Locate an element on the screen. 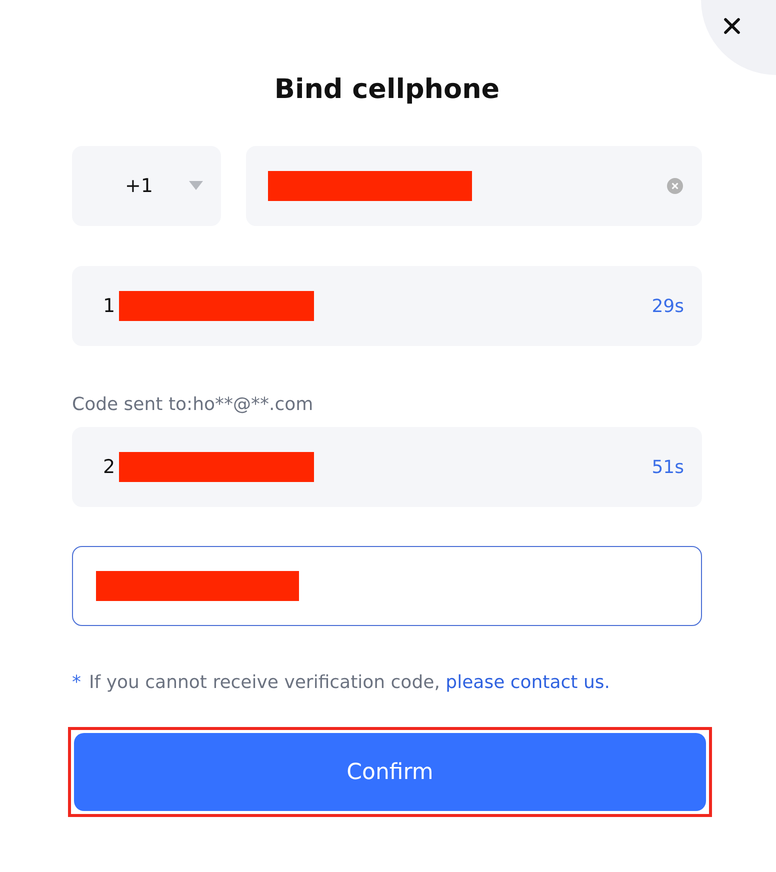 The image size is (776, 872). phone-field is located at coordinates (474, 186).